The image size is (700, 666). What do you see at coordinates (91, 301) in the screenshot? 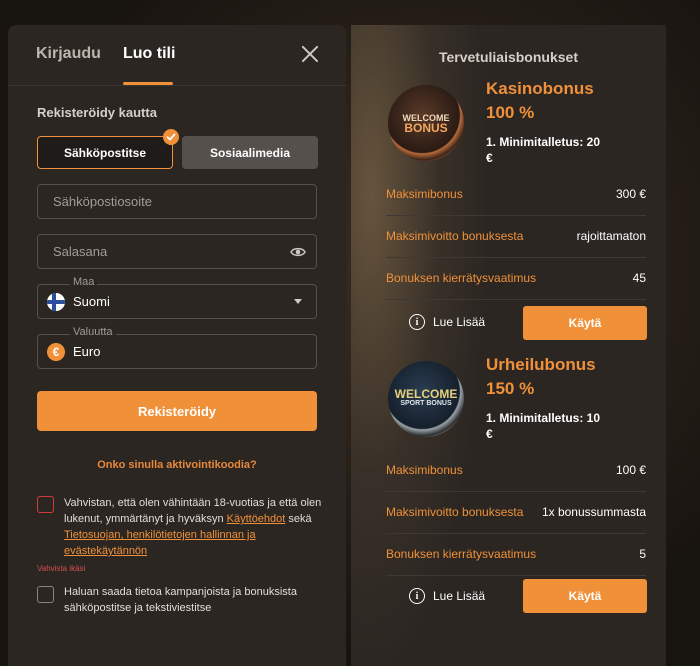
I see `country-value: Suomi` at bounding box center [91, 301].